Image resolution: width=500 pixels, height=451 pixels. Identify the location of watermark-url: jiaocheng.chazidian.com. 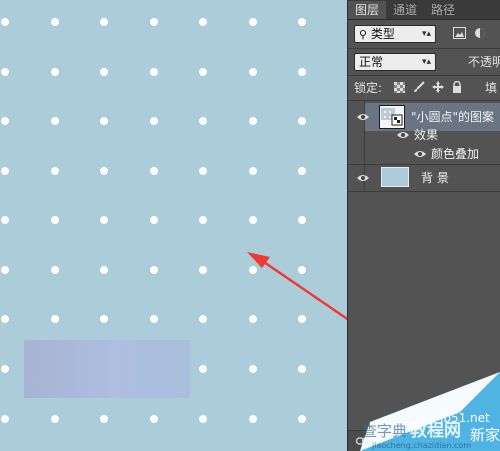
(422, 445).